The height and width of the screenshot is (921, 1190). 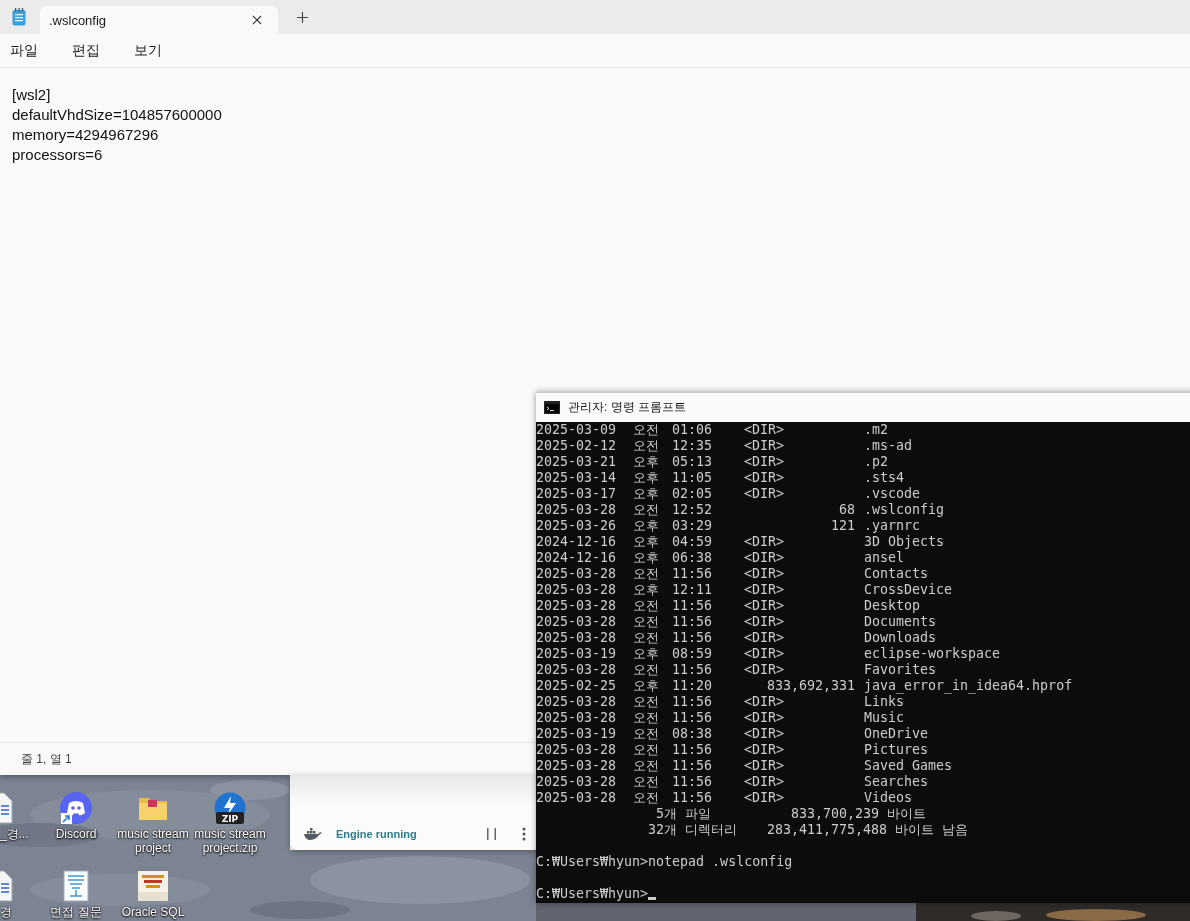 What do you see at coordinates (159, 20) in the screenshot?
I see `file-tab: .wslconfig` at bounding box center [159, 20].